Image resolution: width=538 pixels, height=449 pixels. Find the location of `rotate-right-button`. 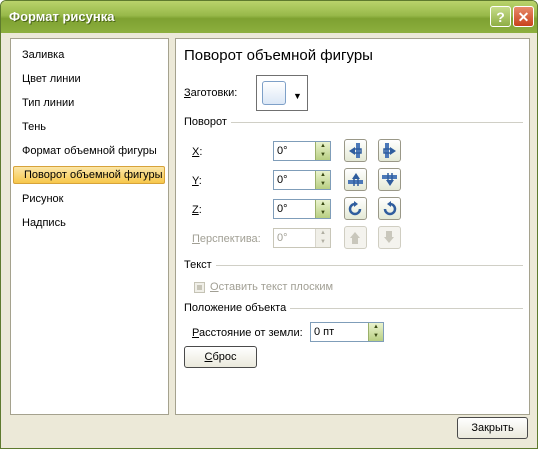

rotate-right-button is located at coordinates (389, 150).